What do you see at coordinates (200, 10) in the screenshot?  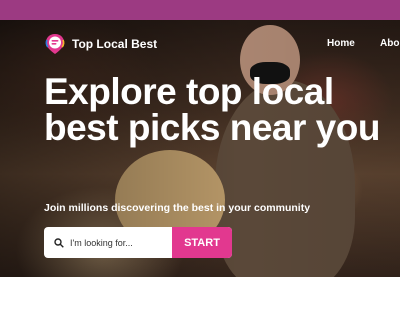 I see `browser-top-bar` at bounding box center [200, 10].